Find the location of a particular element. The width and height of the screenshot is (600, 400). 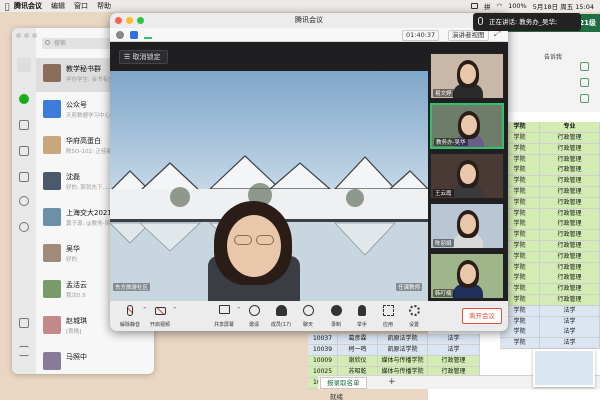

participant-tile: 易文婷 is located at coordinates (467, 76).